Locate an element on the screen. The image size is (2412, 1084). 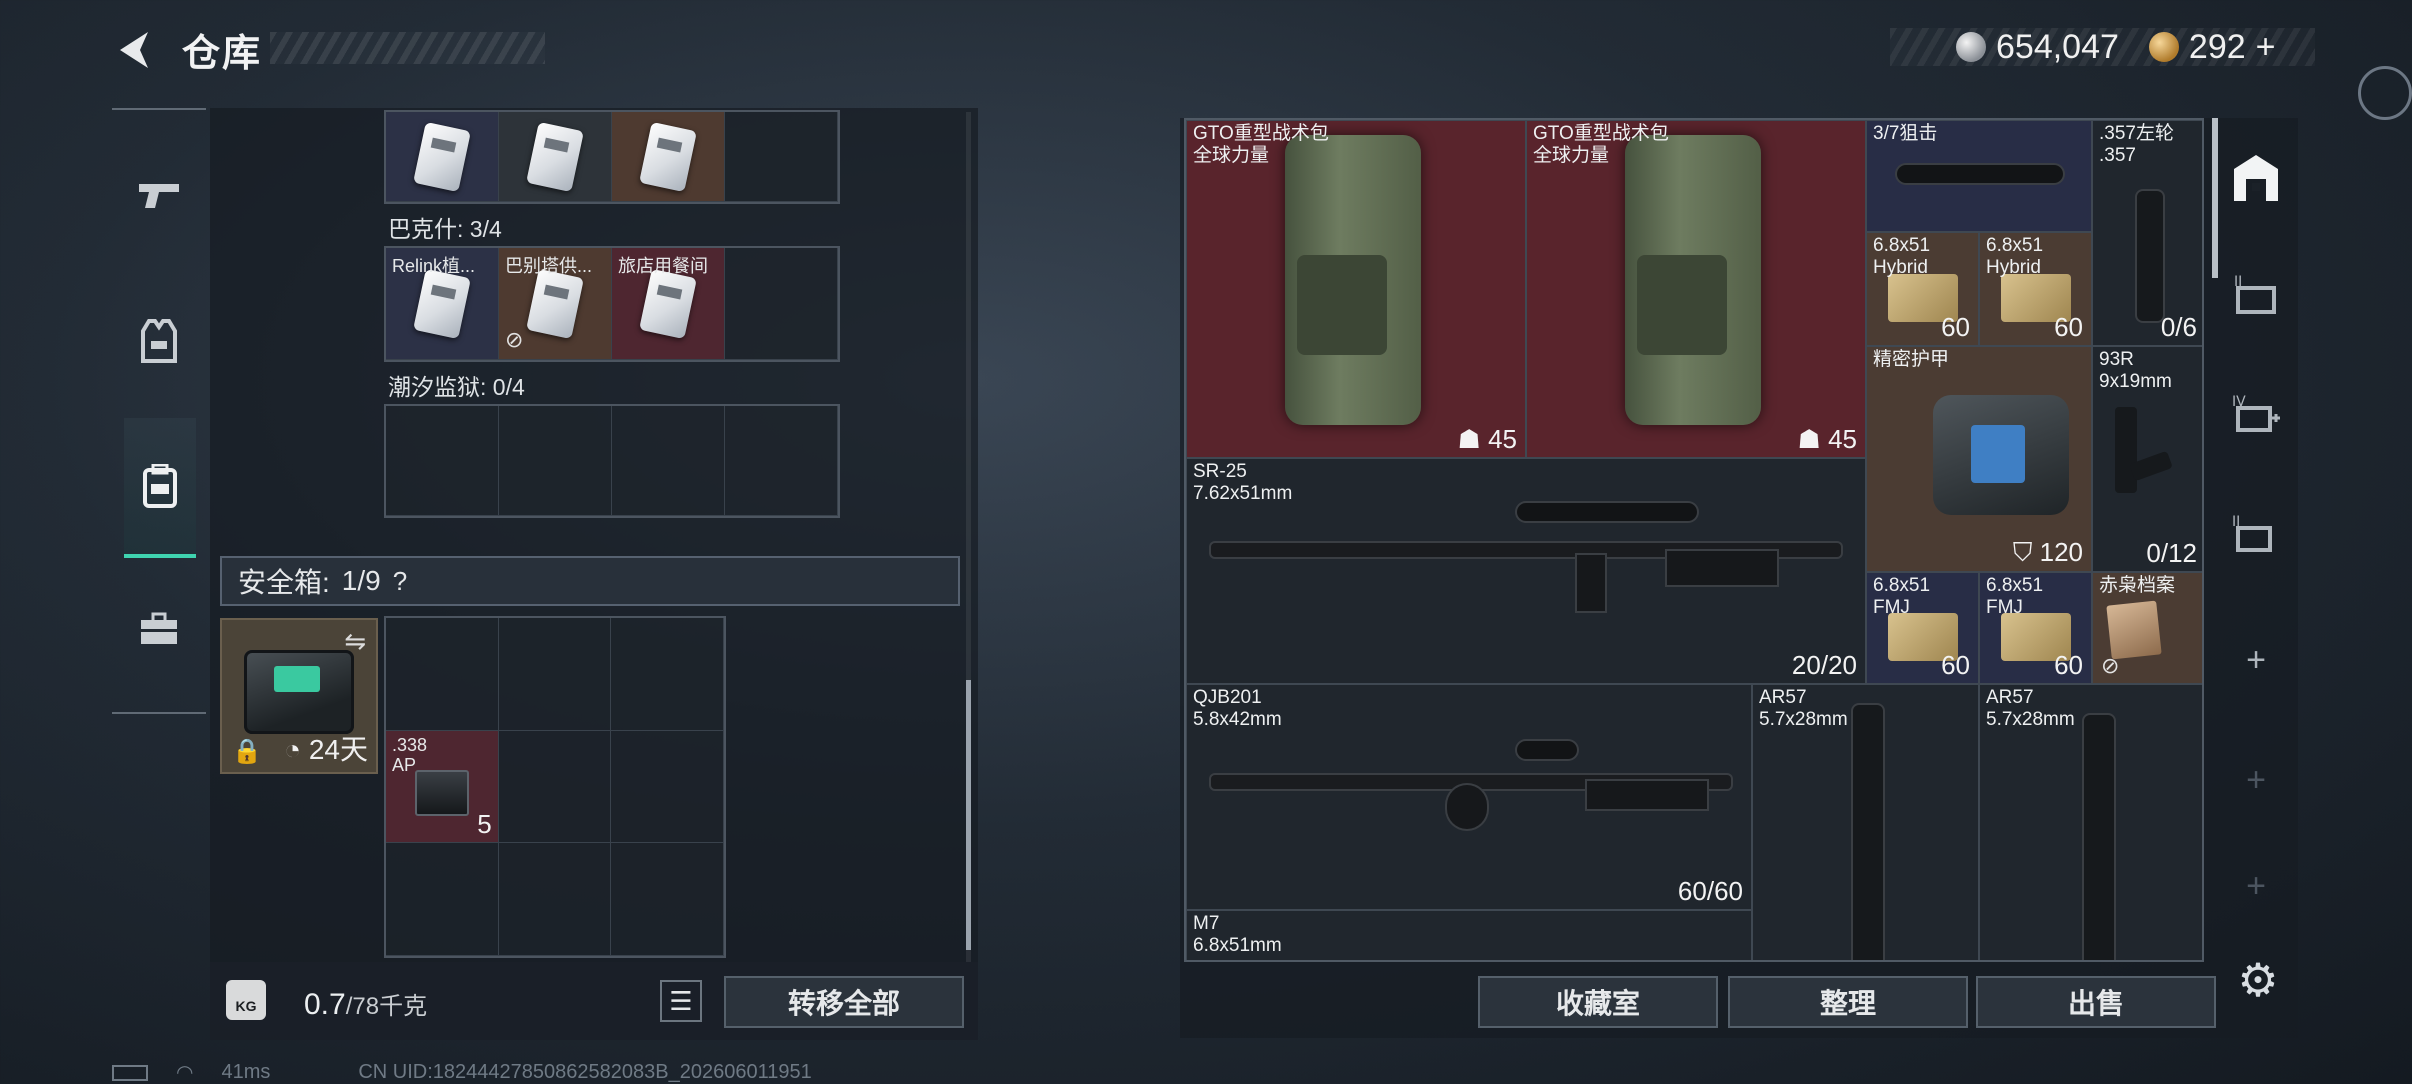
stash-scrollbar-thumb is located at coordinates (2215, 198).